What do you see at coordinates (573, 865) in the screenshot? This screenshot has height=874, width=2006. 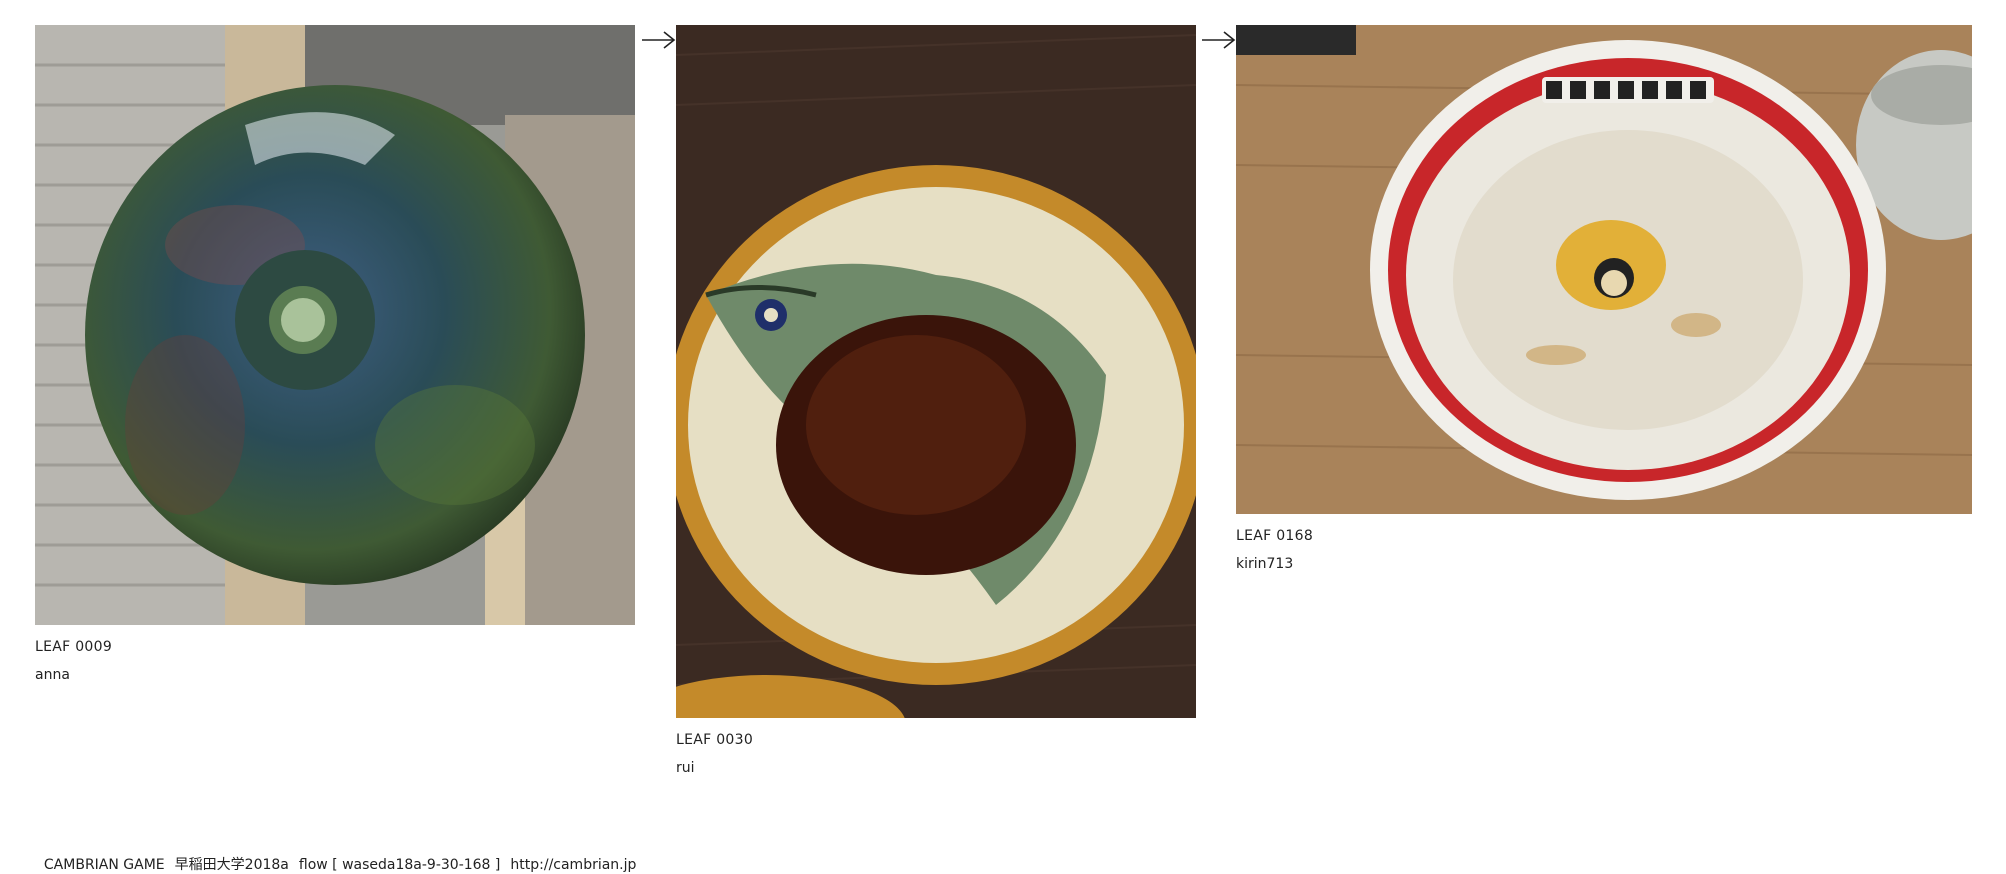 I see `footer-url-link: http://cambrian.jp` at bounding box center [573, 865].